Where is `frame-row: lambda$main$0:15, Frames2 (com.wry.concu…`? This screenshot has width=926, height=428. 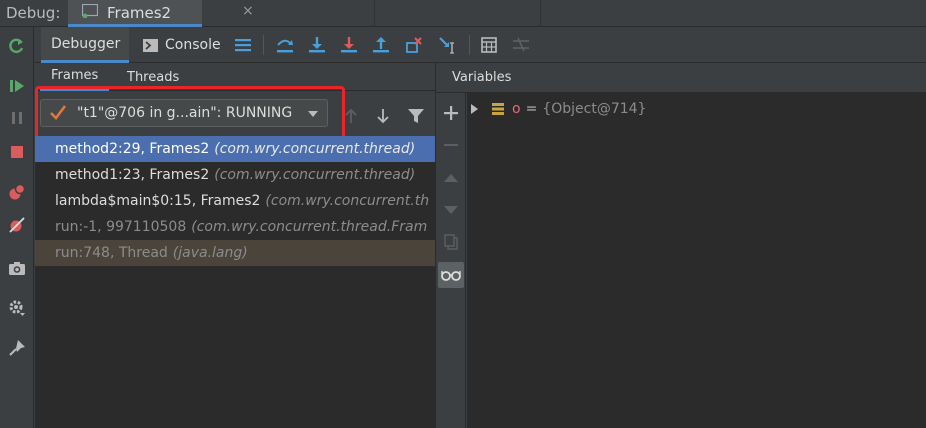 frame-row: lambda$main$0:15, Frames2 (com.wry.concu… is located at coordinates (235, 201).